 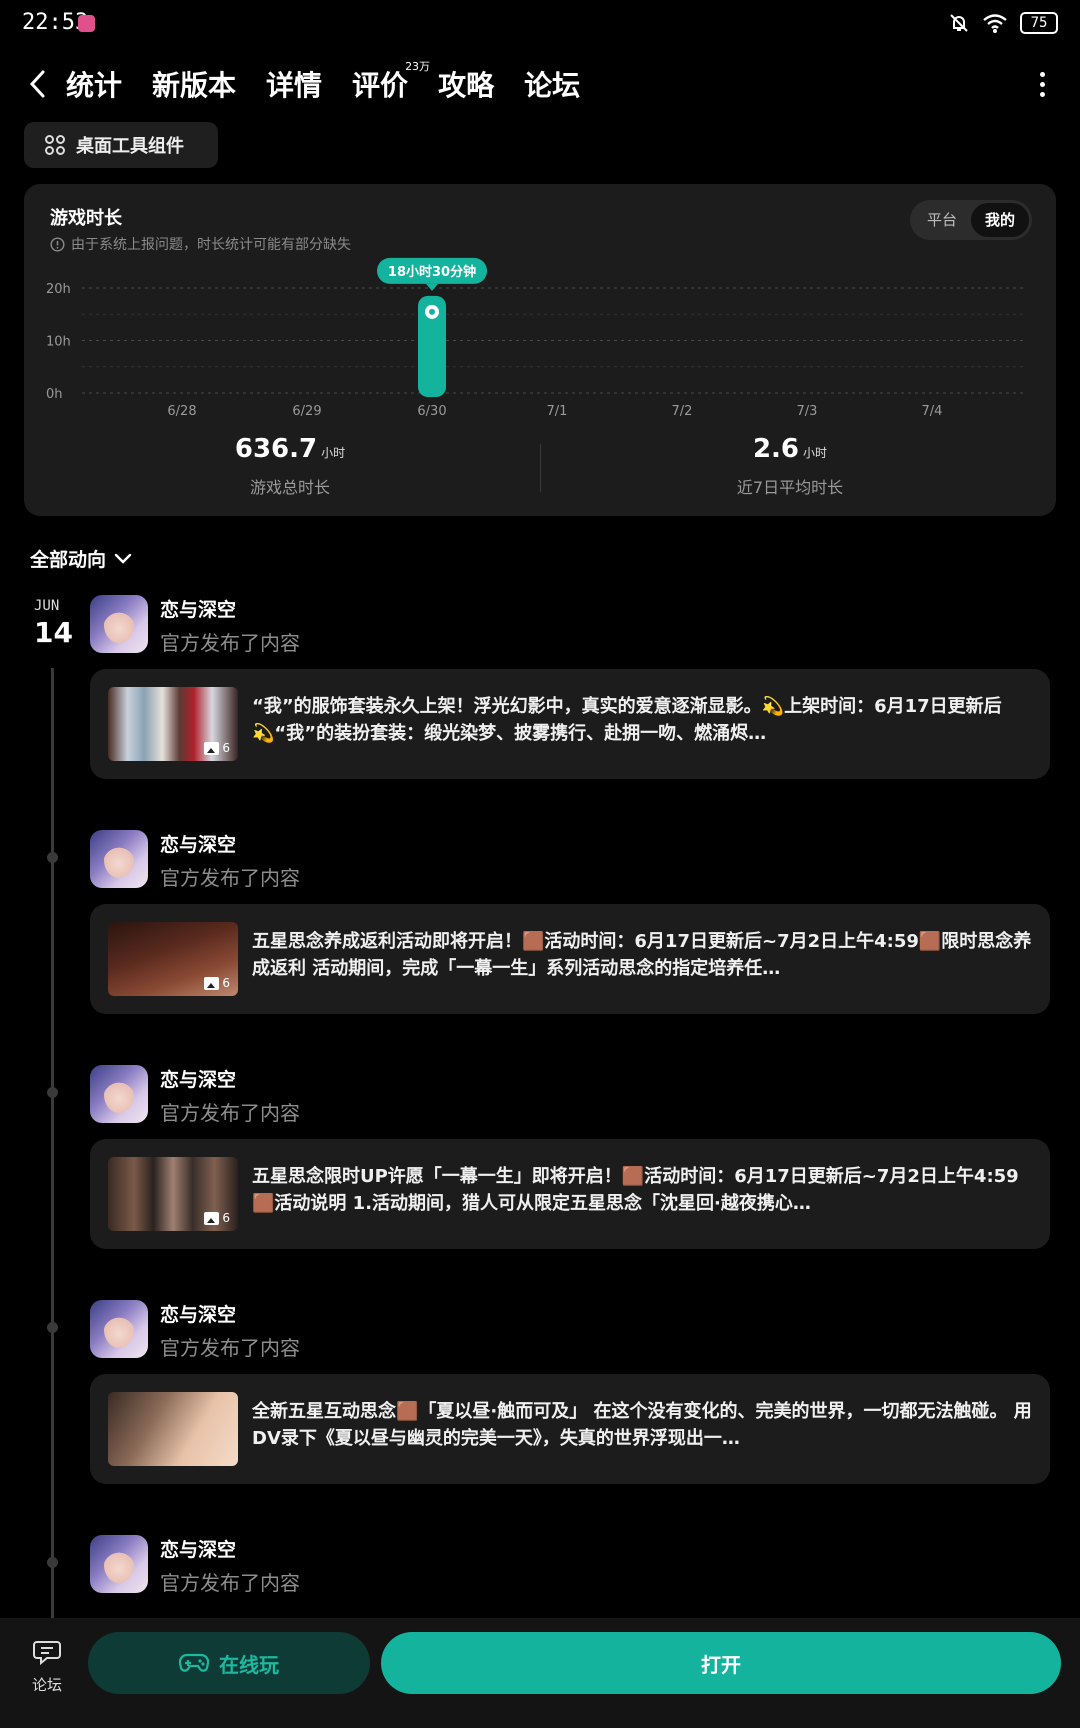 I want to click on tab-guides: 攻略, so click(x=466, y=88).